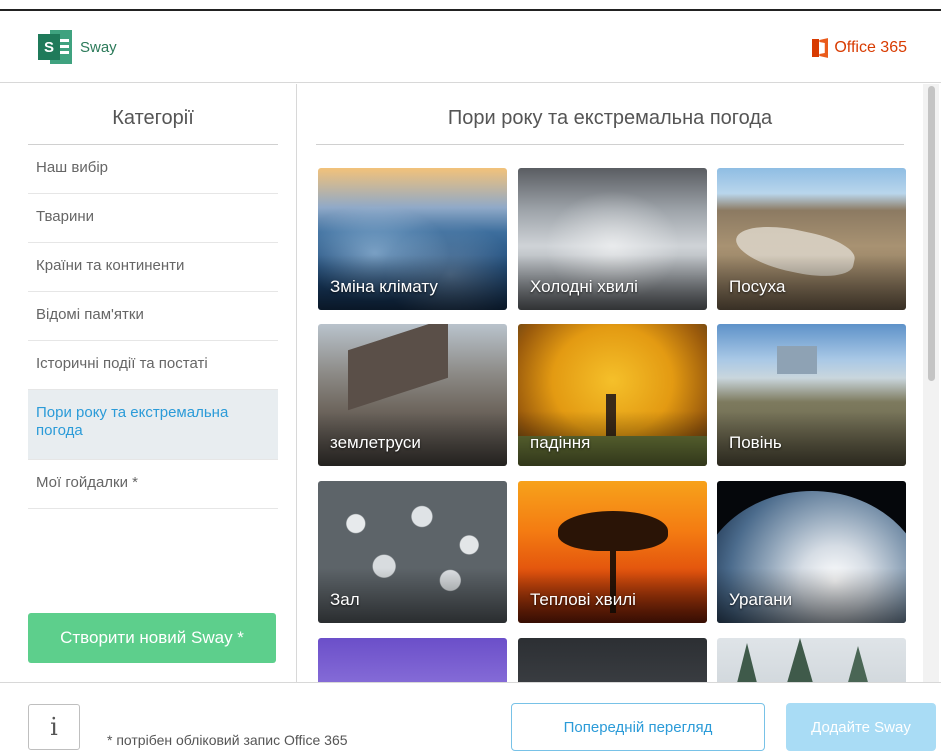 Image resolution: width=941 pixels, height=751 pixels. Describe the element at coordinates (77, 47) in the screenshot. I see `sway-logo: S Sway` at that location.